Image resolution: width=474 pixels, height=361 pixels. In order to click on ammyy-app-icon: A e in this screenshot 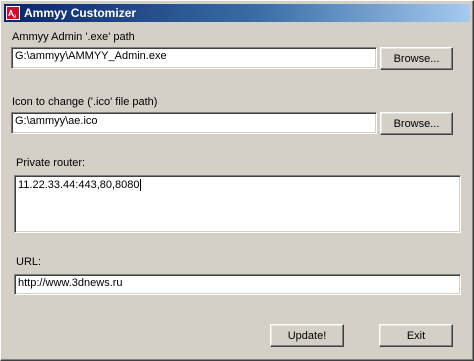, I will do `click(13, 13)`.